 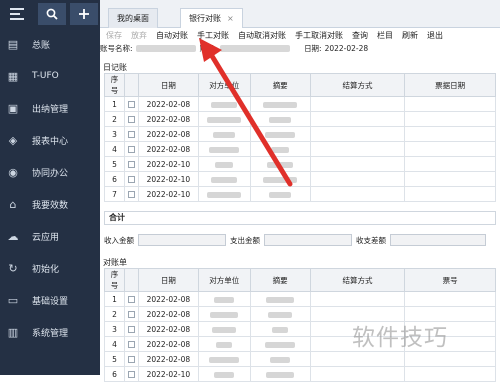 I want to click on table-row: 7 2022-02-10, so click(x=300, y=194).